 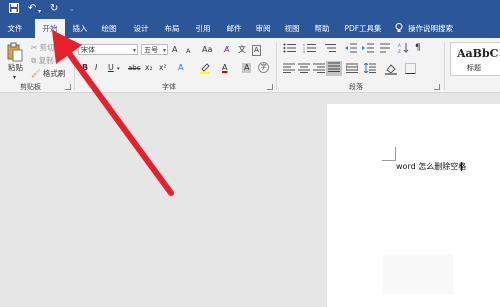 What do you see at coordinates (169, 87) in the screenshot?
I see `font-group-label: 字体` at bounding box center [169, 87].